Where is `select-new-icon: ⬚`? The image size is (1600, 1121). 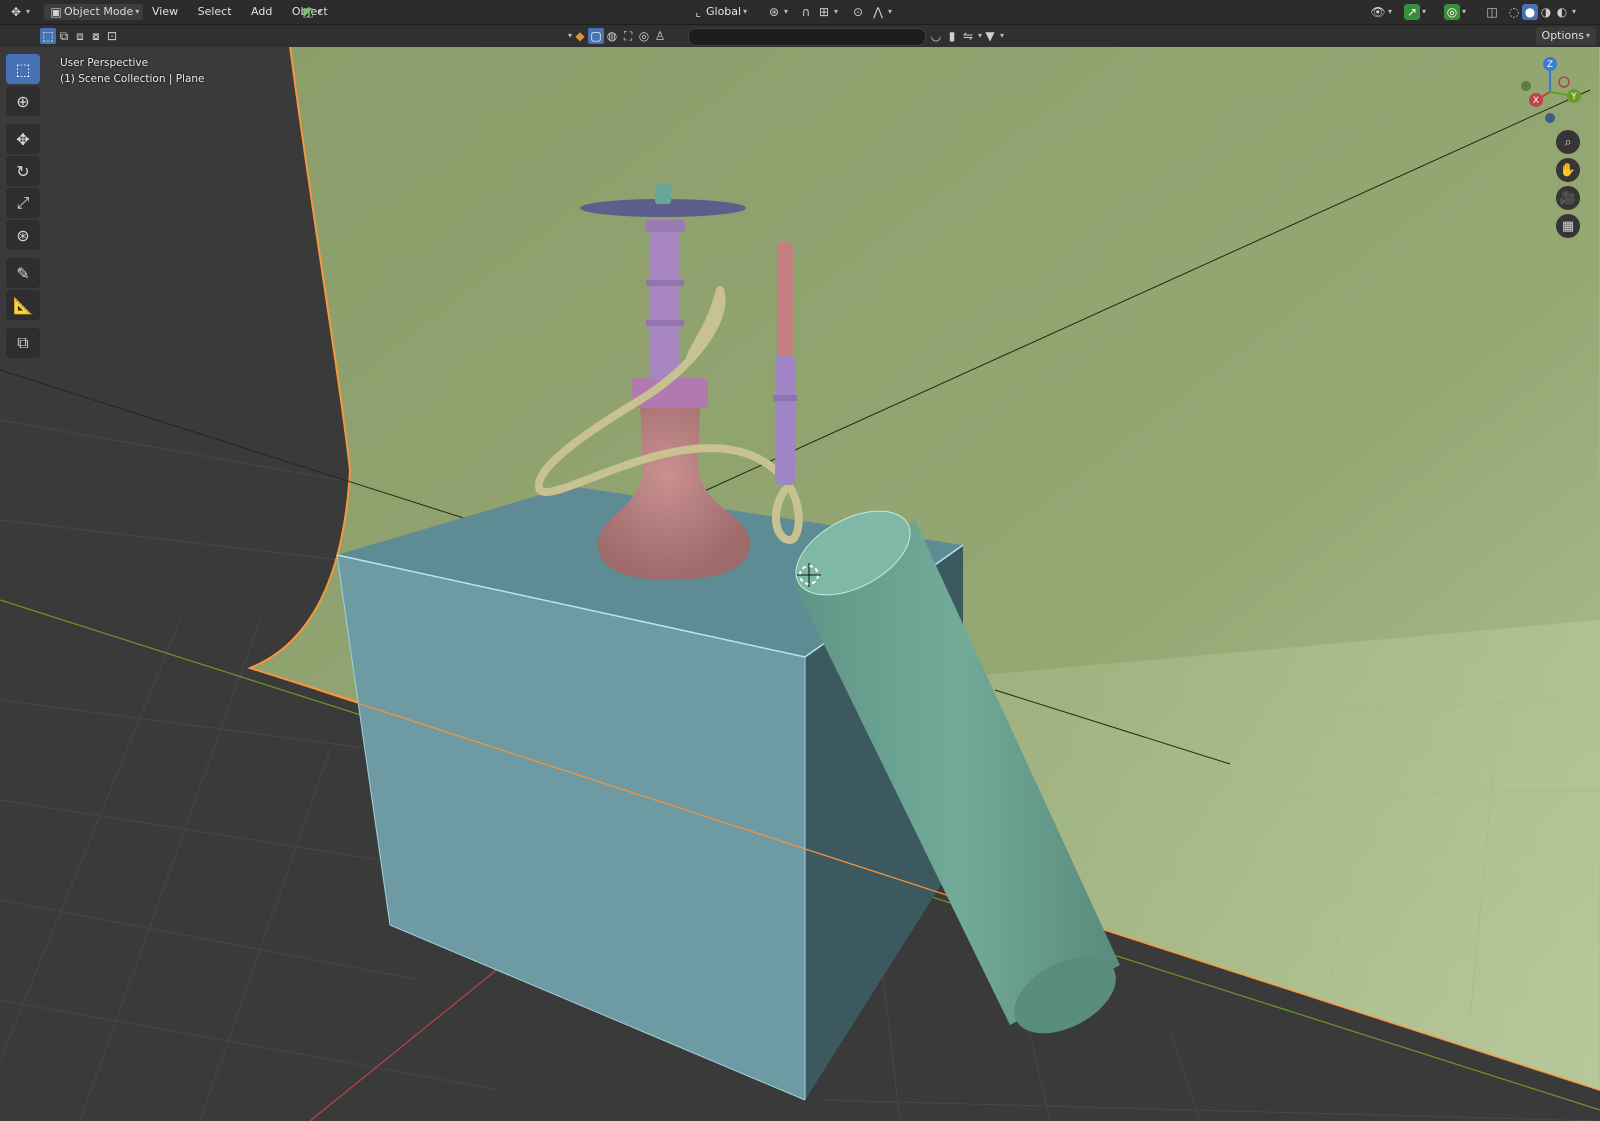 select-new-icon: ⬚ is located at coordinates (48, 36).